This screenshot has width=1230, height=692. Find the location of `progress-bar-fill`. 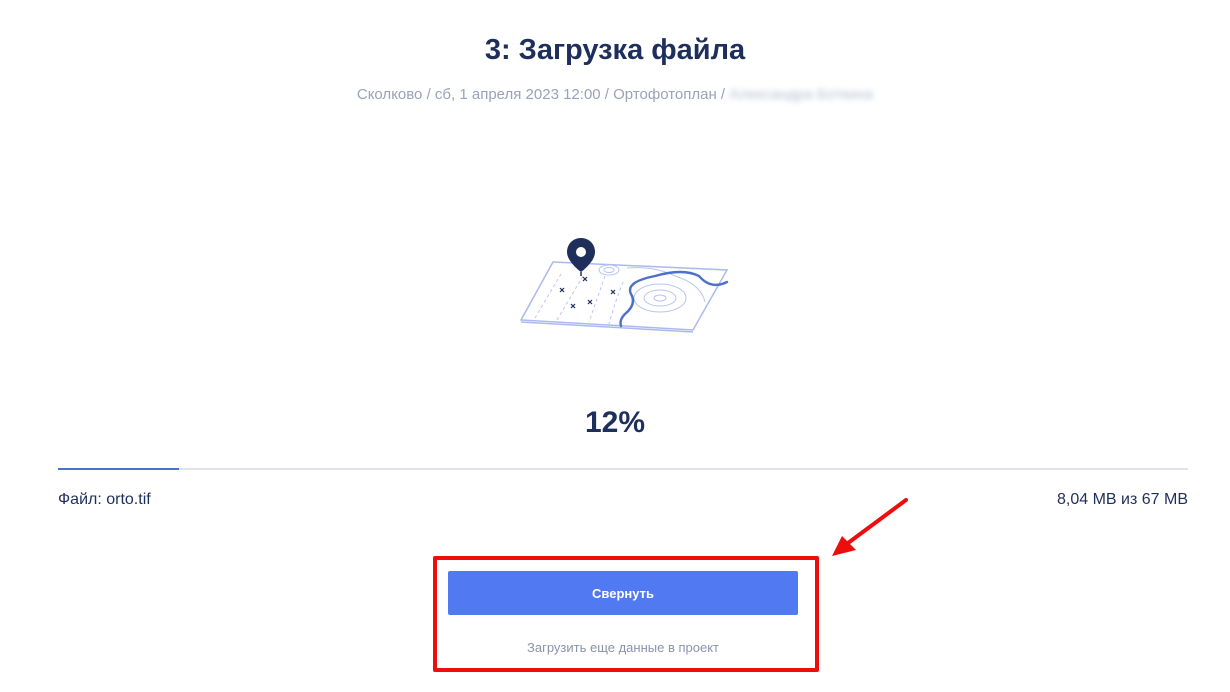

progress-bar-fill is located at coordinates (118, 469).